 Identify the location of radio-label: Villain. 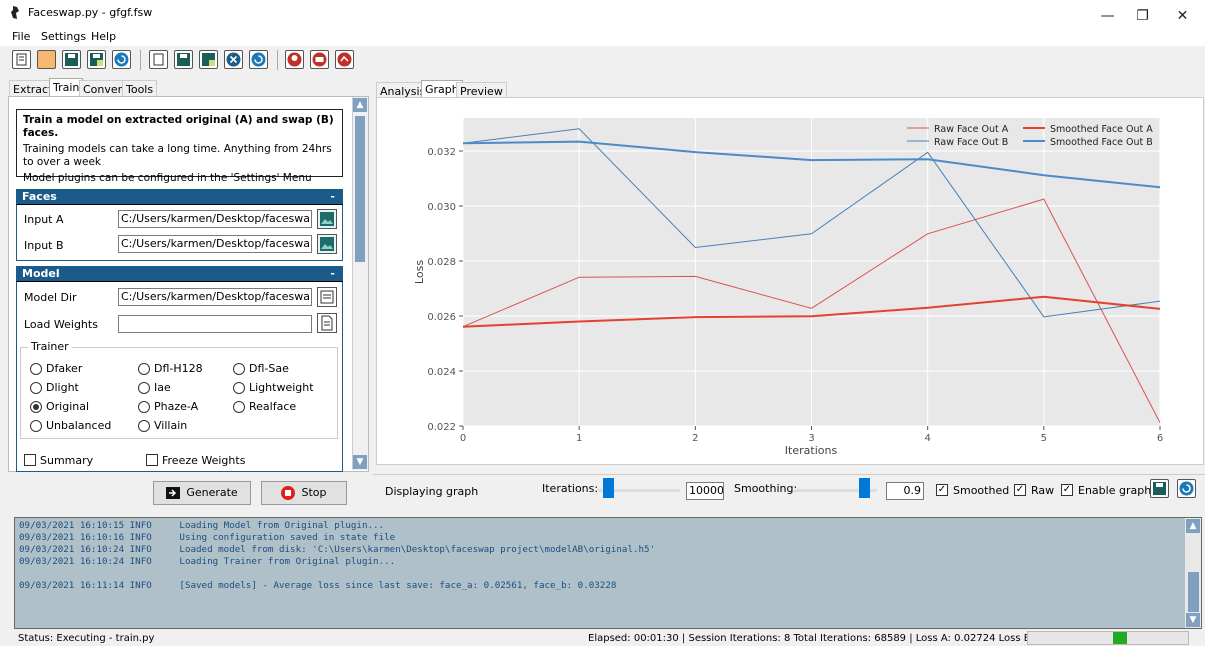
(171, 425).